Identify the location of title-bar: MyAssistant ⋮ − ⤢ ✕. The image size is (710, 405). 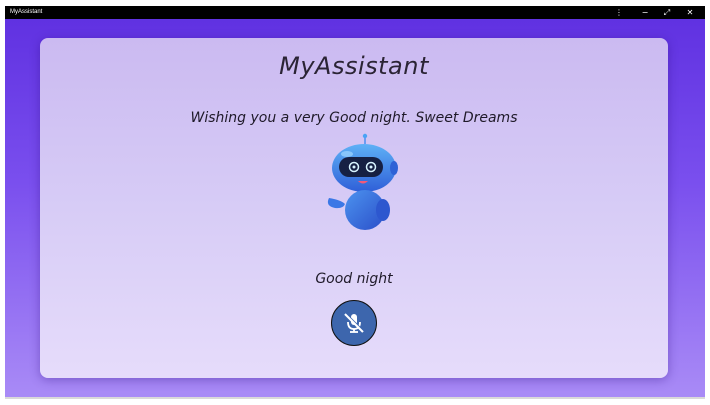
(355, 12).